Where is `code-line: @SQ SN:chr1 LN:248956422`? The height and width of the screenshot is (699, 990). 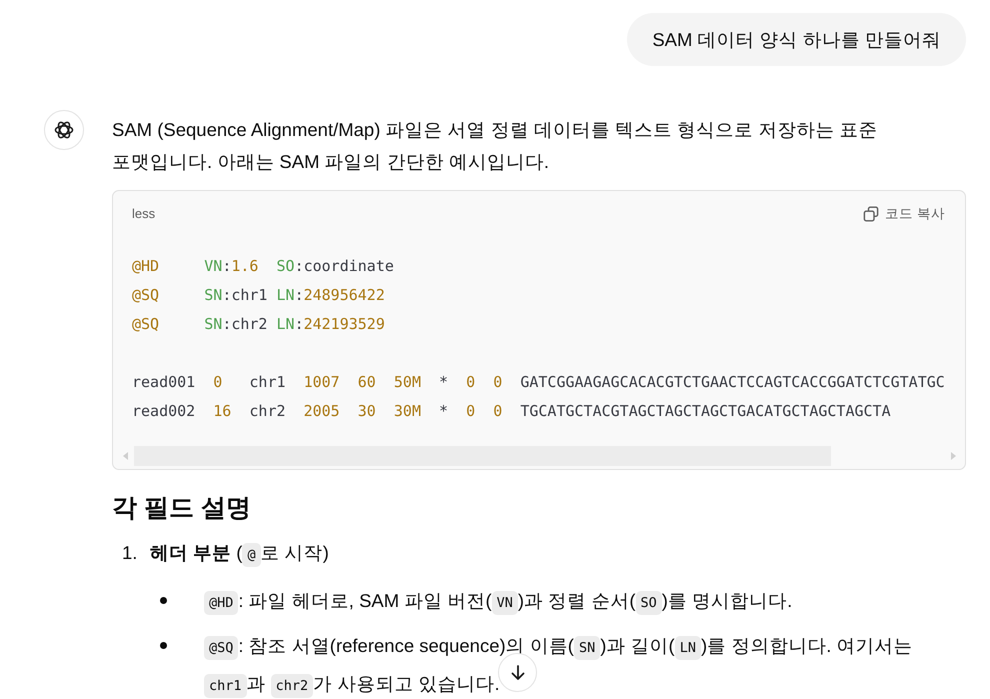
code-line: @SQ SN:chr1 LN:248956422 is located at coordinates (258, 295).